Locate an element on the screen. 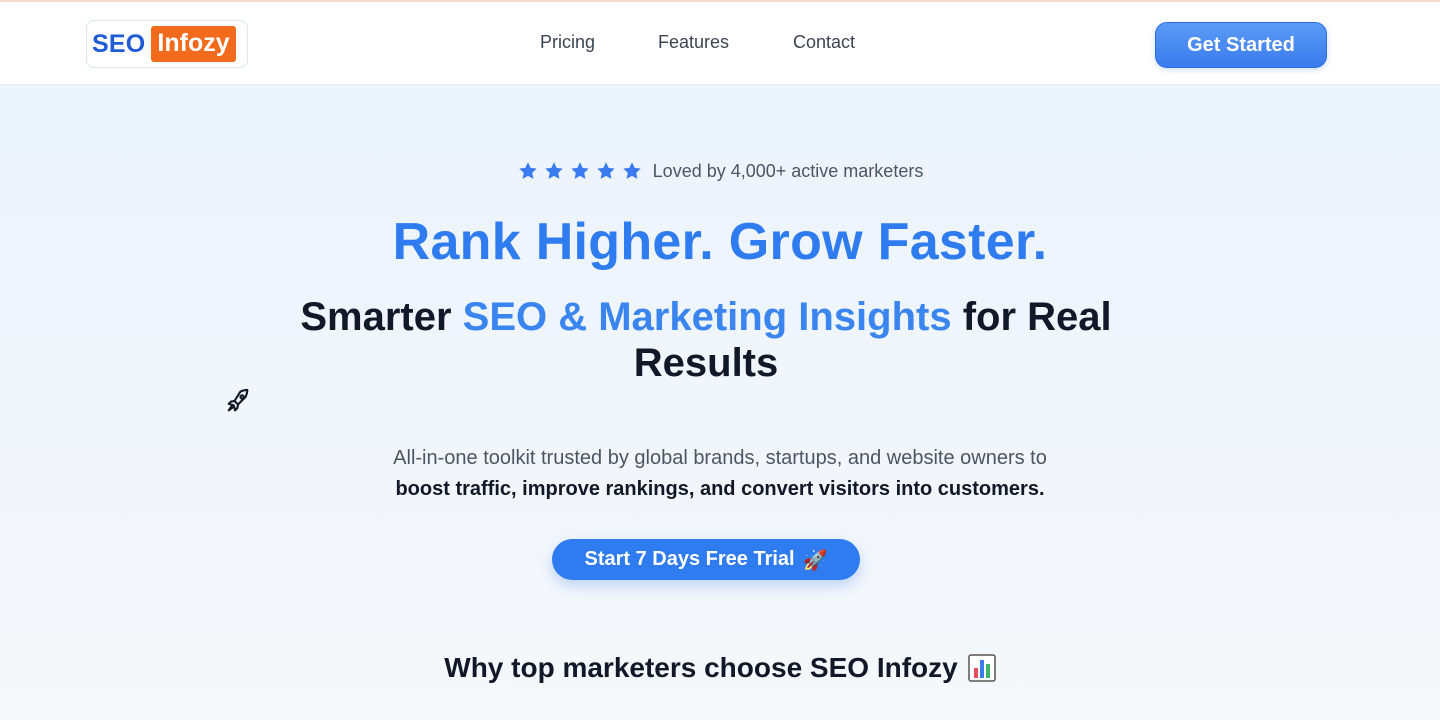 The image size is (1440, 720). bar-chart-icon is located at coordinates (981, 668).